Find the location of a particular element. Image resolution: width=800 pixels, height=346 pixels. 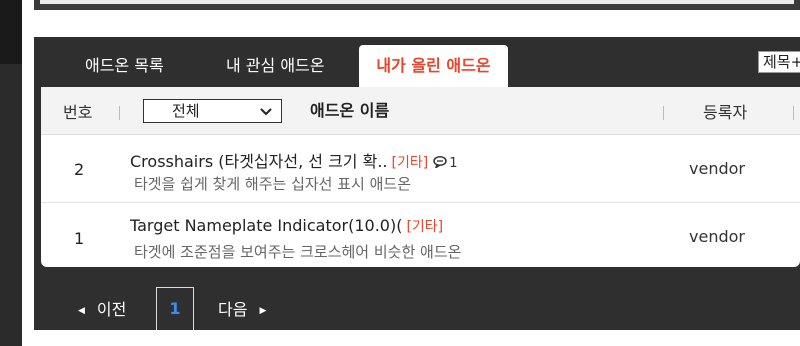

addon-description: 타겟을 쉽게 찾게 해주는 십자선 표시 애드온 is located at coordinates (273, 184).